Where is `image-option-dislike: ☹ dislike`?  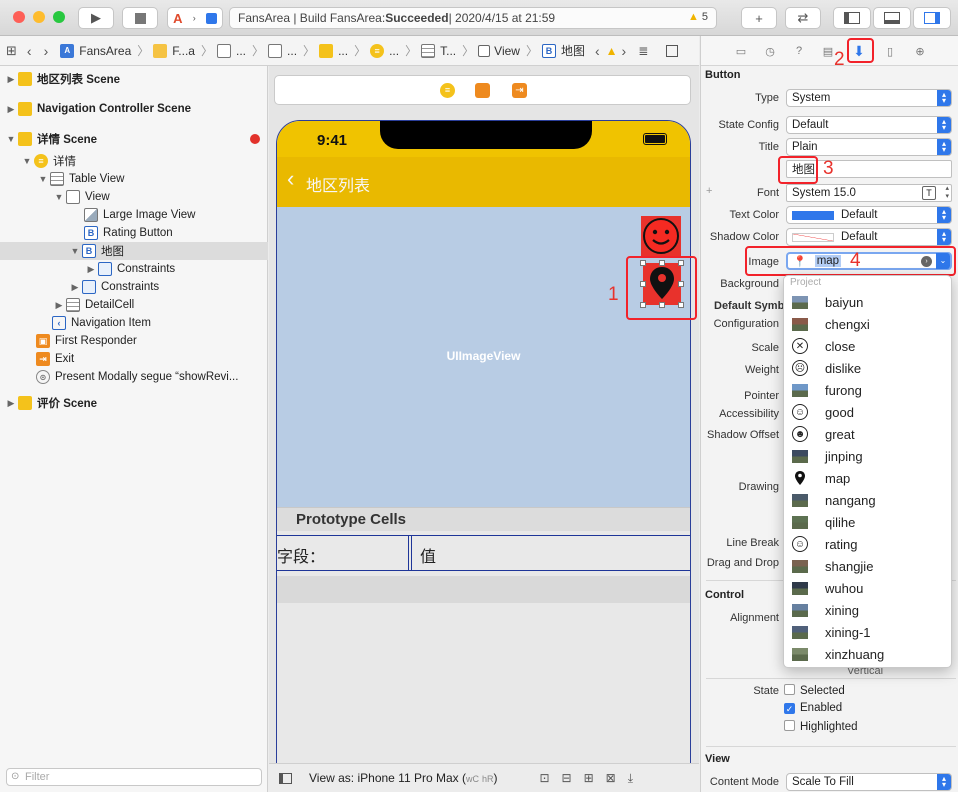
image-option-dislike: ☹ dislike is located at coordinates (868, 368).